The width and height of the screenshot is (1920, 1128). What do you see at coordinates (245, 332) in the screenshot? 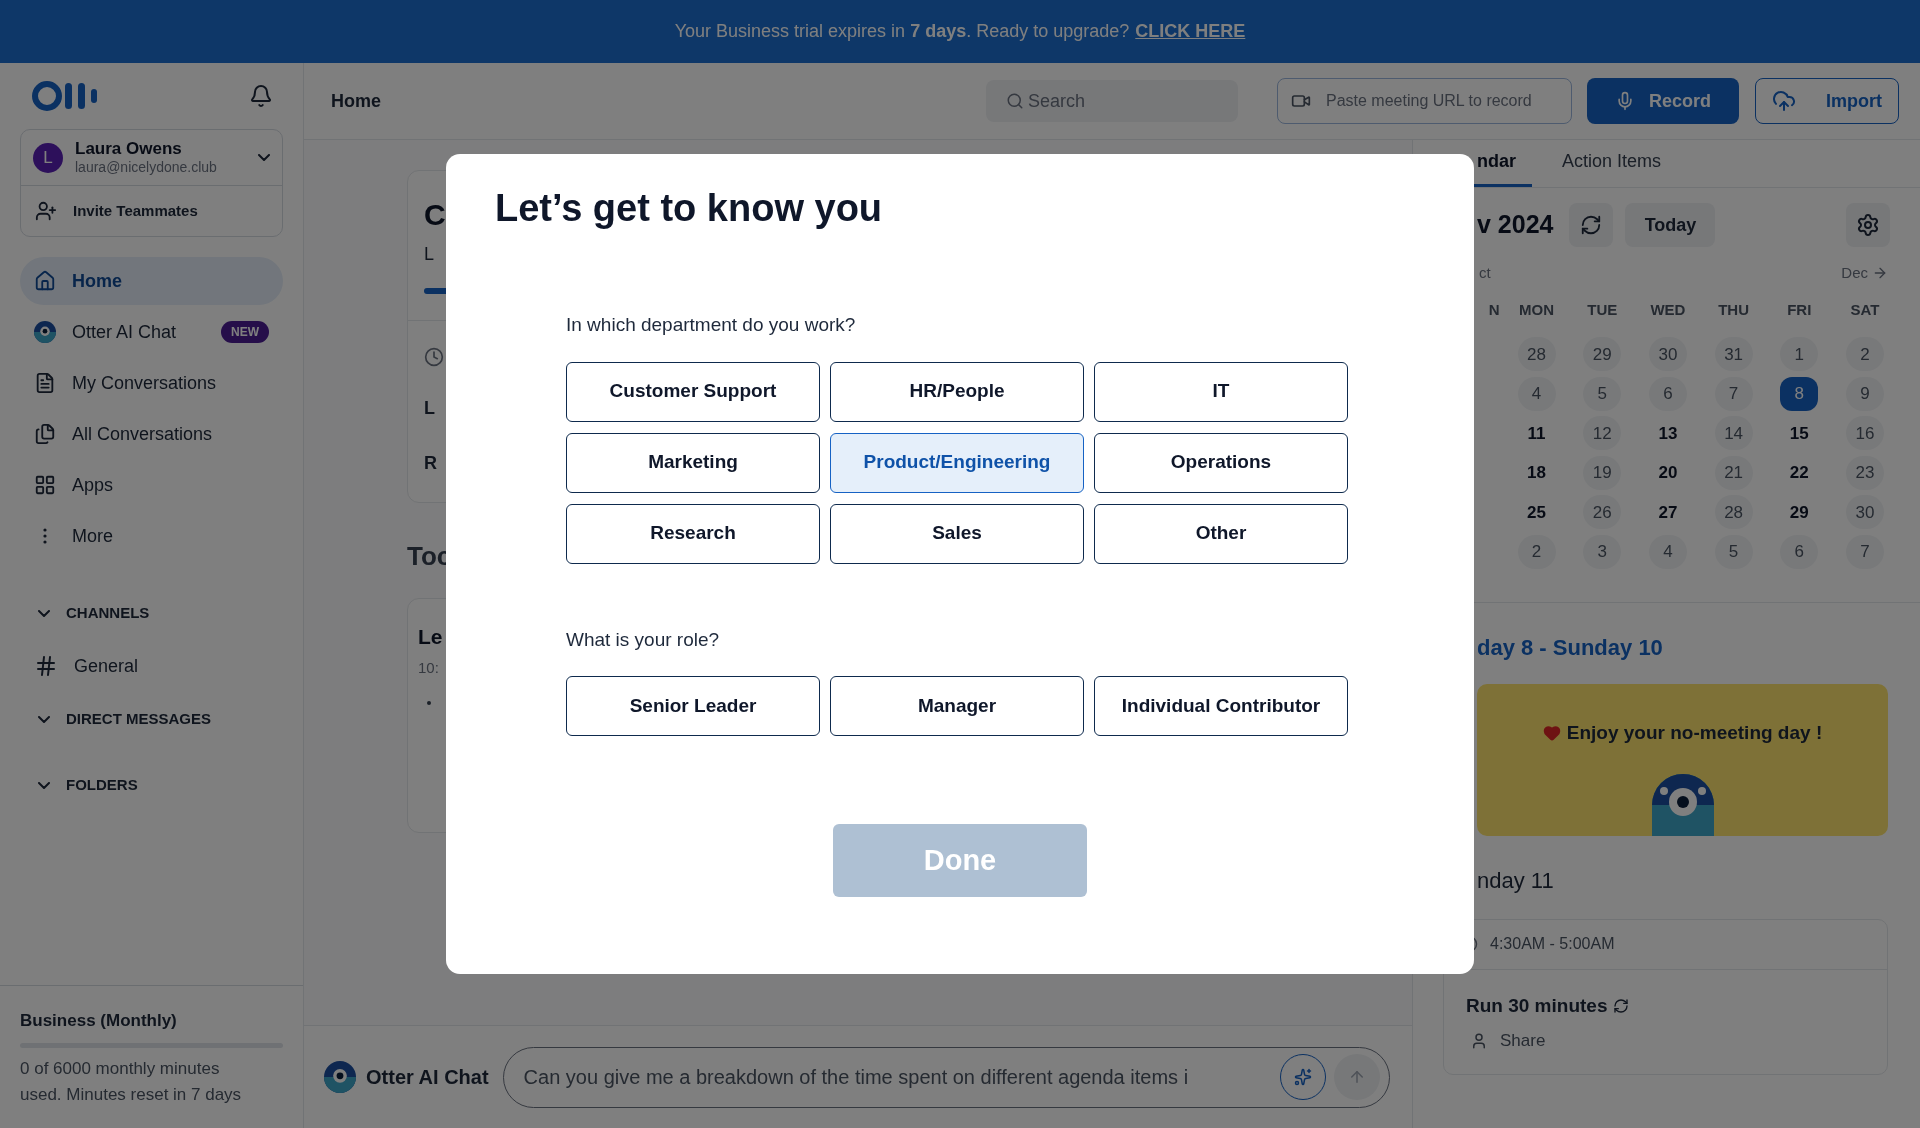
I see `new-badge: NEW` at bounding box center [245, 332].